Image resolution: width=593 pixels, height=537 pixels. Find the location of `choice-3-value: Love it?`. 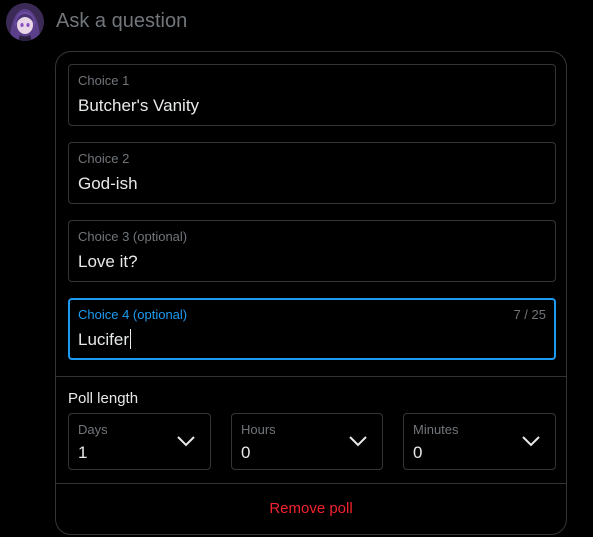

choice-3-value: Love it? is located at coordinates (108, 261).